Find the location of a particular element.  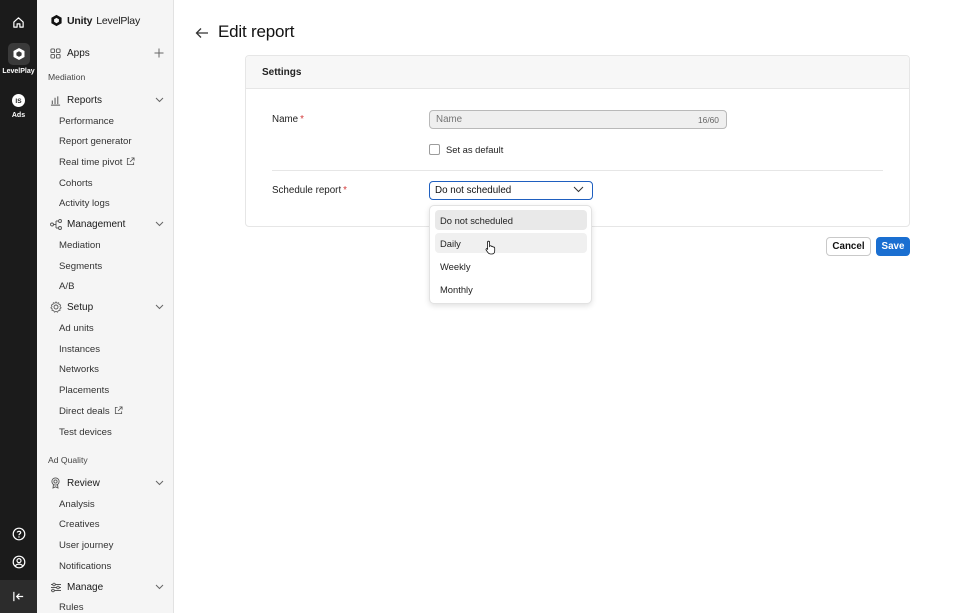

name-field-label: Name * is located at coordinates (288, 119).